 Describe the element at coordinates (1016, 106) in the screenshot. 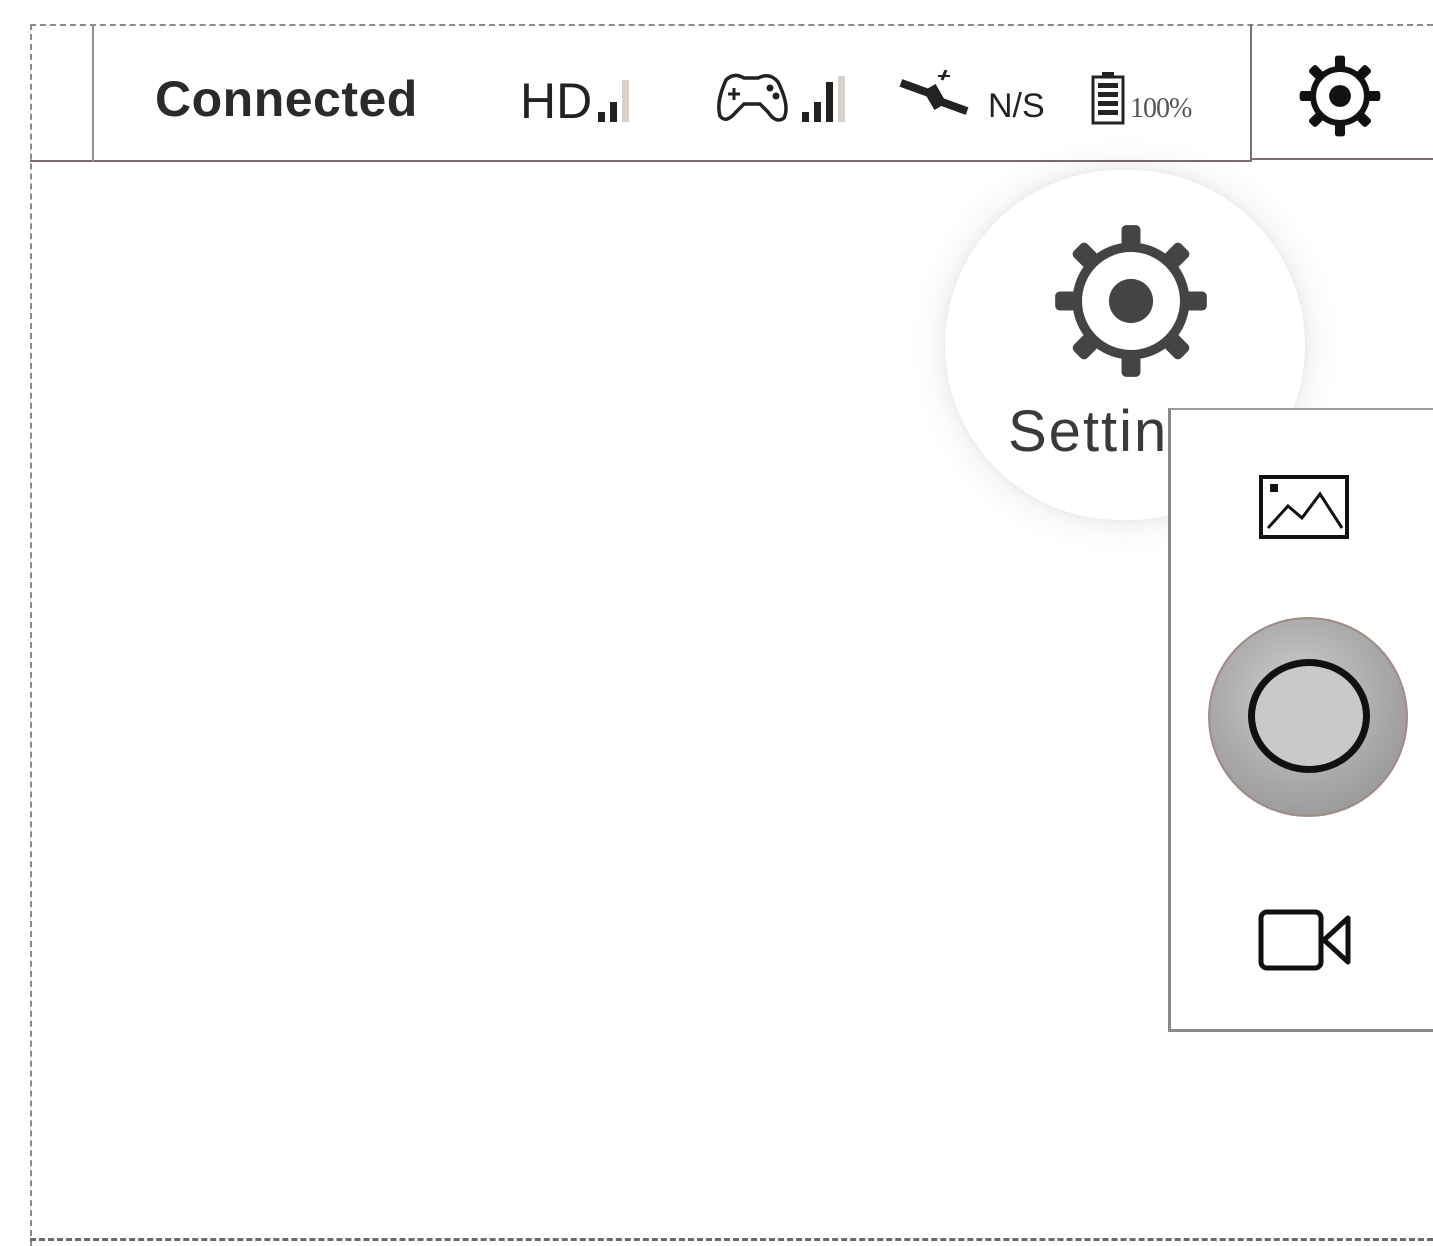

I see `gps-label: N/S` at that location.